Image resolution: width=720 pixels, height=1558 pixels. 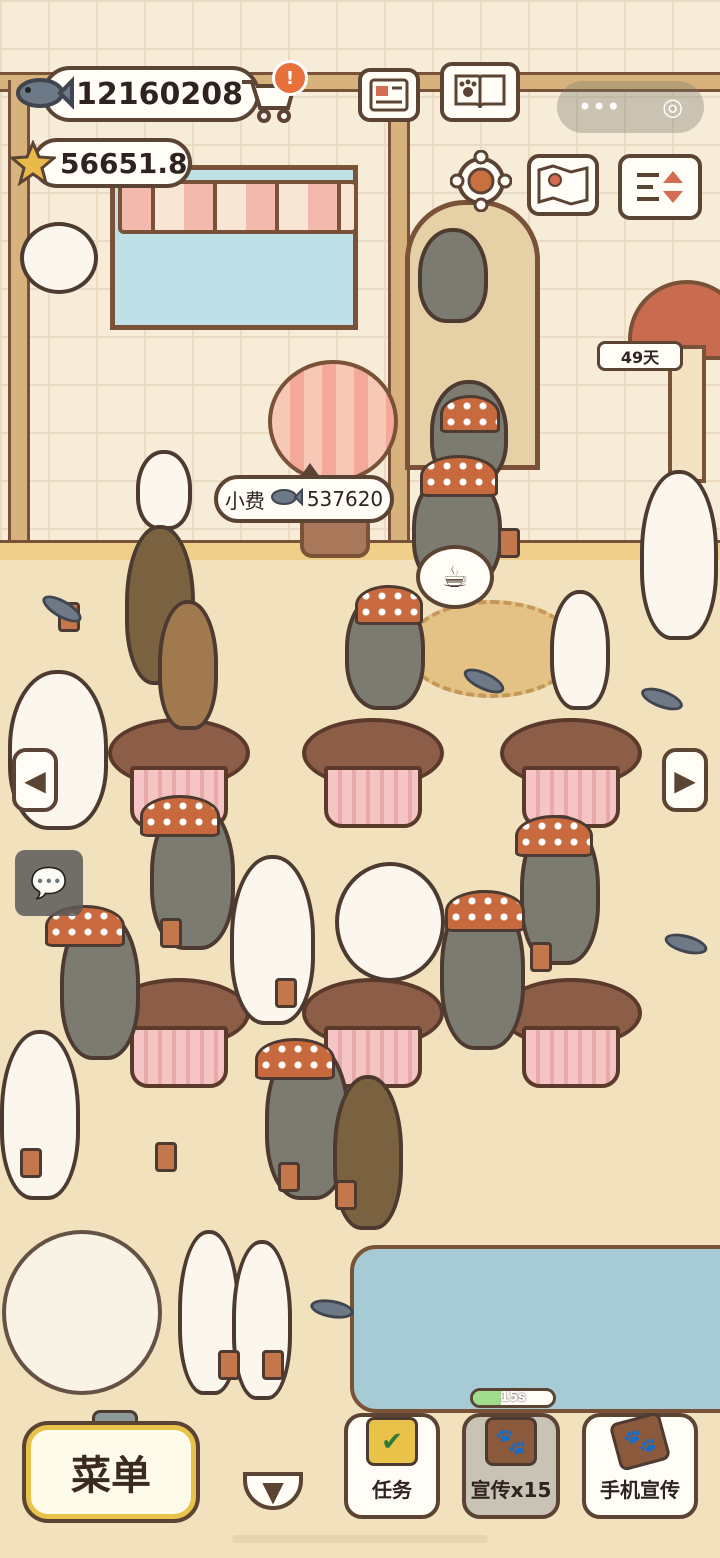 What do you see at coordinates (481, 181) in the screenshot?
I see `gear-icon` at bounding box center [481, 181].